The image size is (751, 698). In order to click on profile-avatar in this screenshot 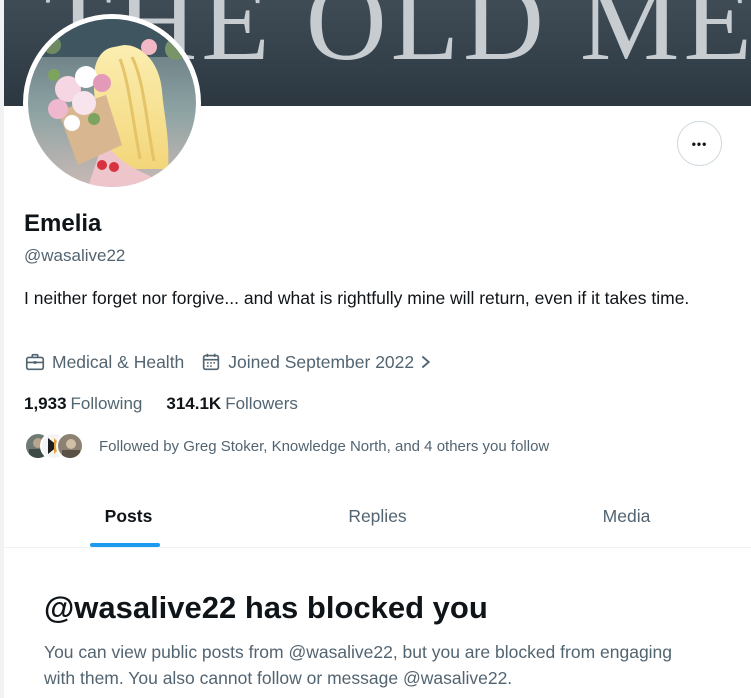, I will do `click(112, 103)`.